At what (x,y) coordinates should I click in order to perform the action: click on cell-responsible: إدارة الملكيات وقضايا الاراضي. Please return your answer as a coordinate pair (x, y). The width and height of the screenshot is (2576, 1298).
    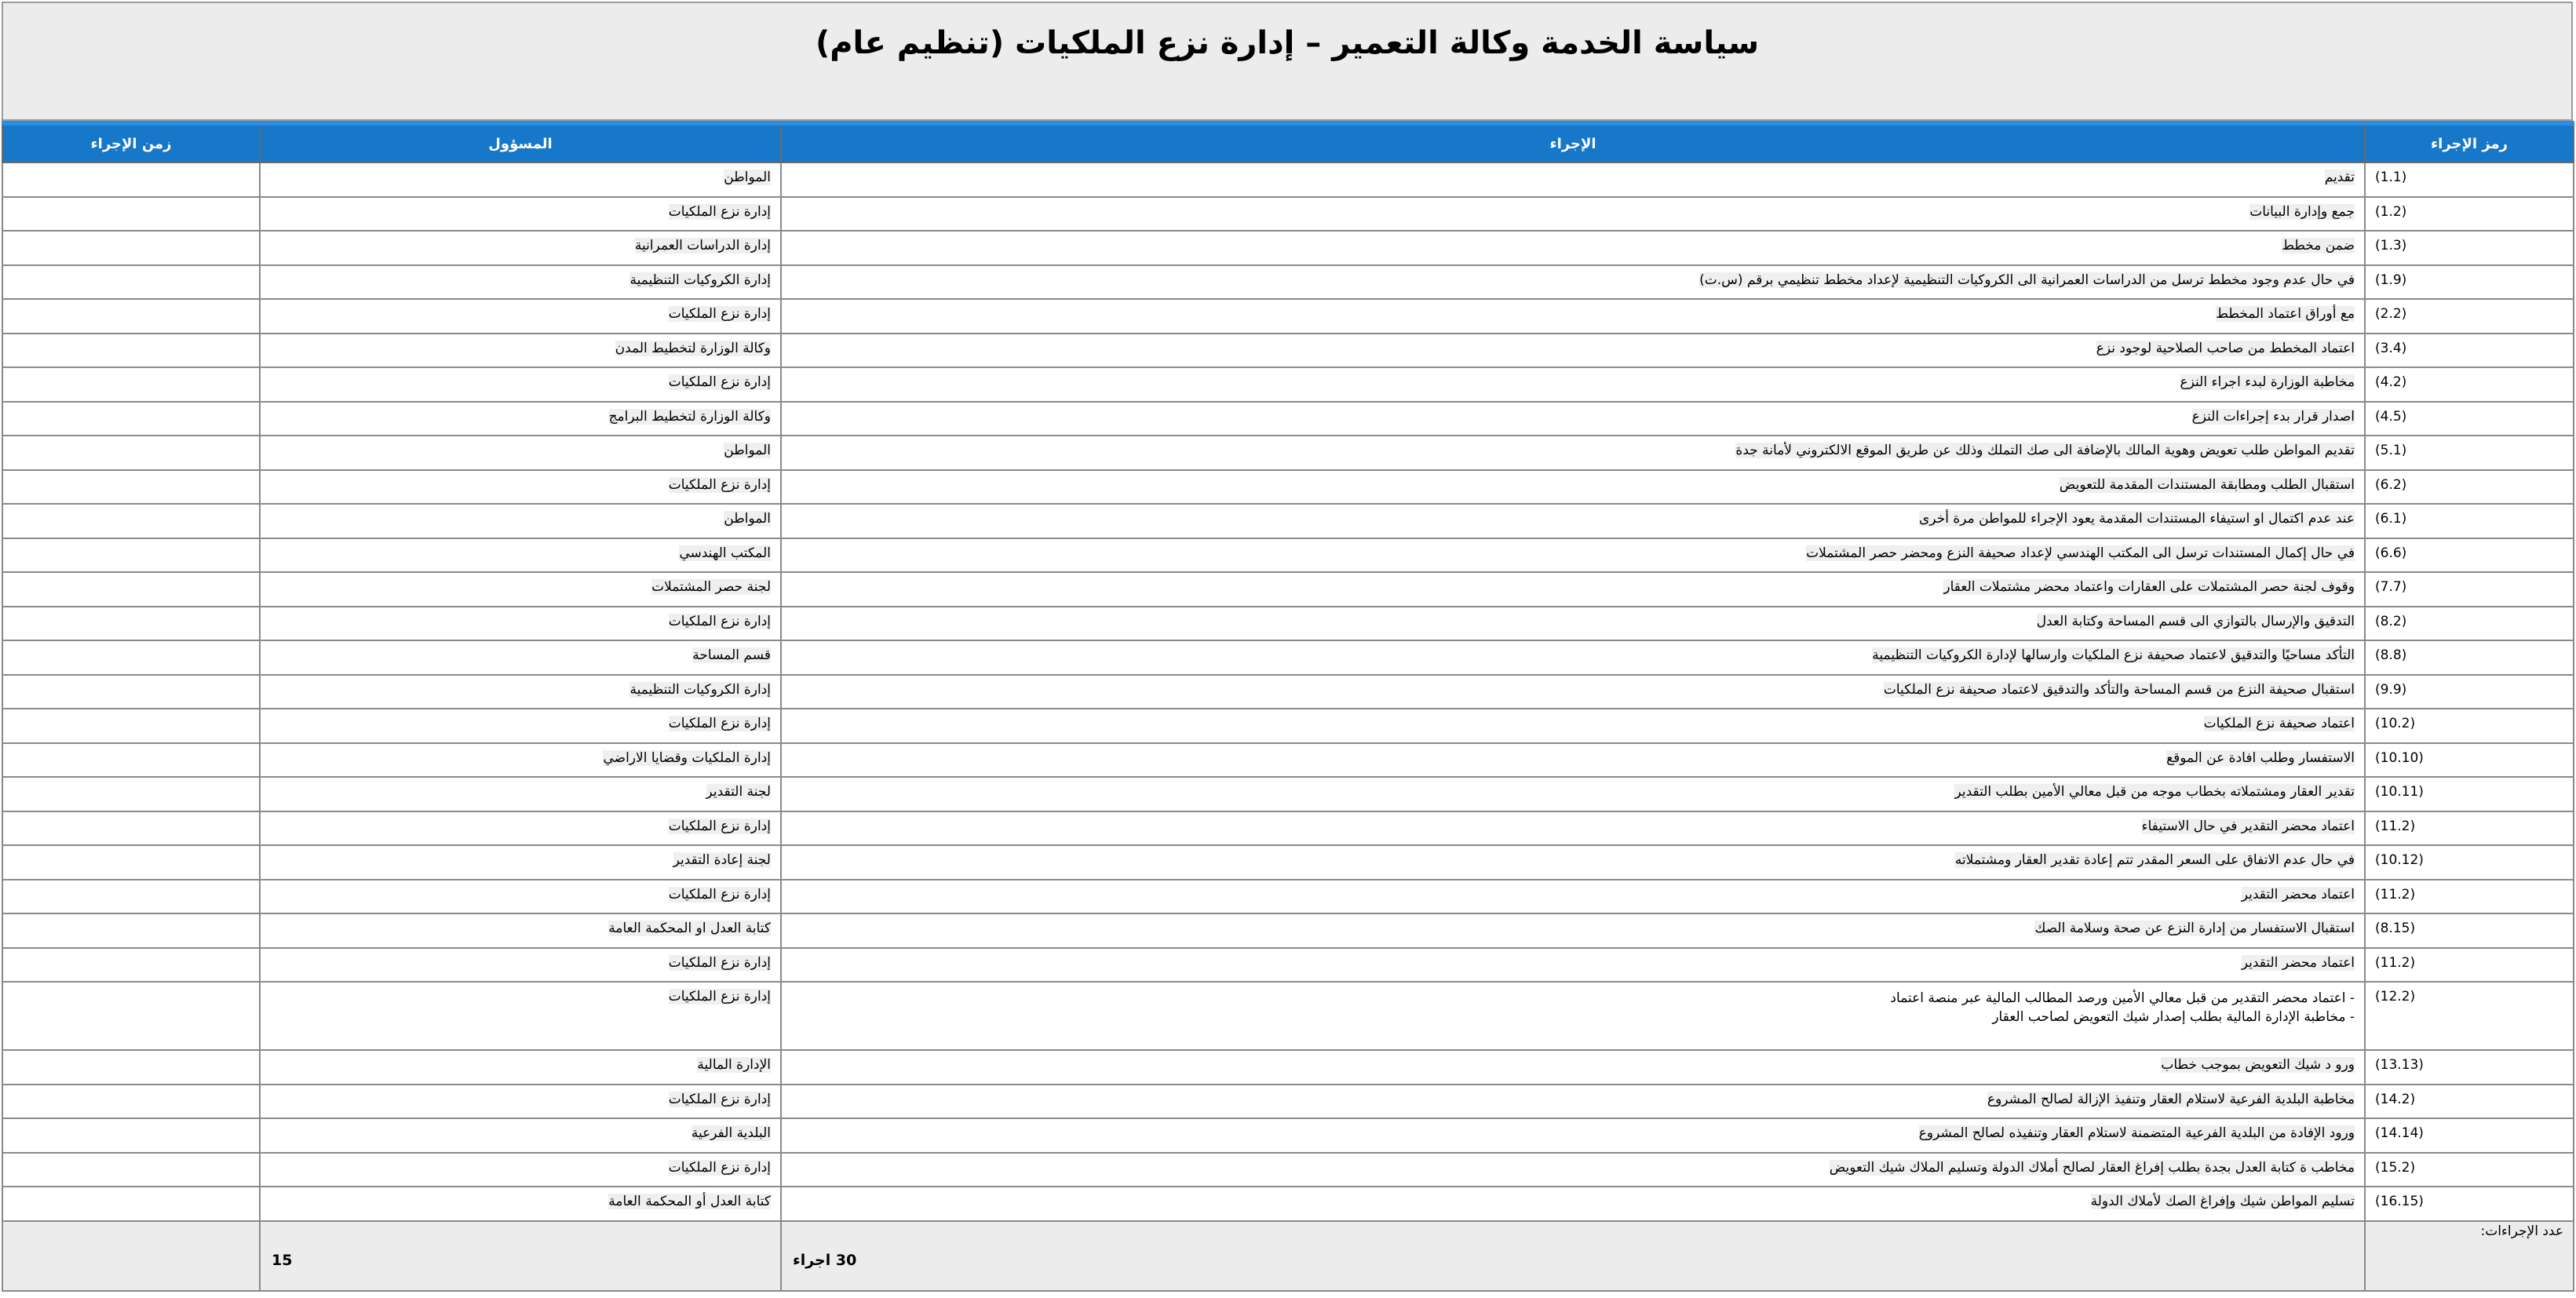
    Looking at the image, I should click on (520, 760).